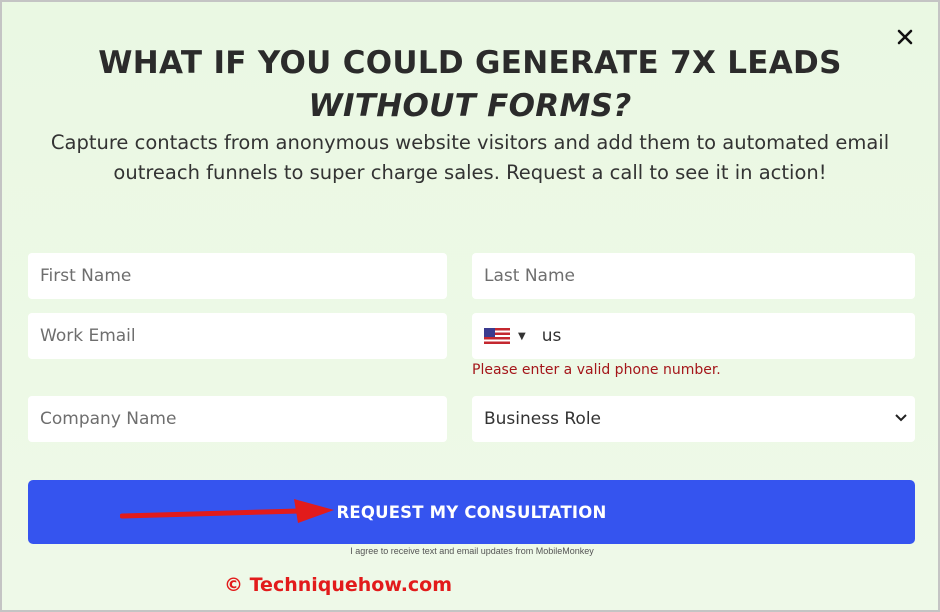 The image size is (940, 612). Describe the element at coordinates (88, 336) in the screenshot. I see `work-email-placeholder: Work Email` at that location.